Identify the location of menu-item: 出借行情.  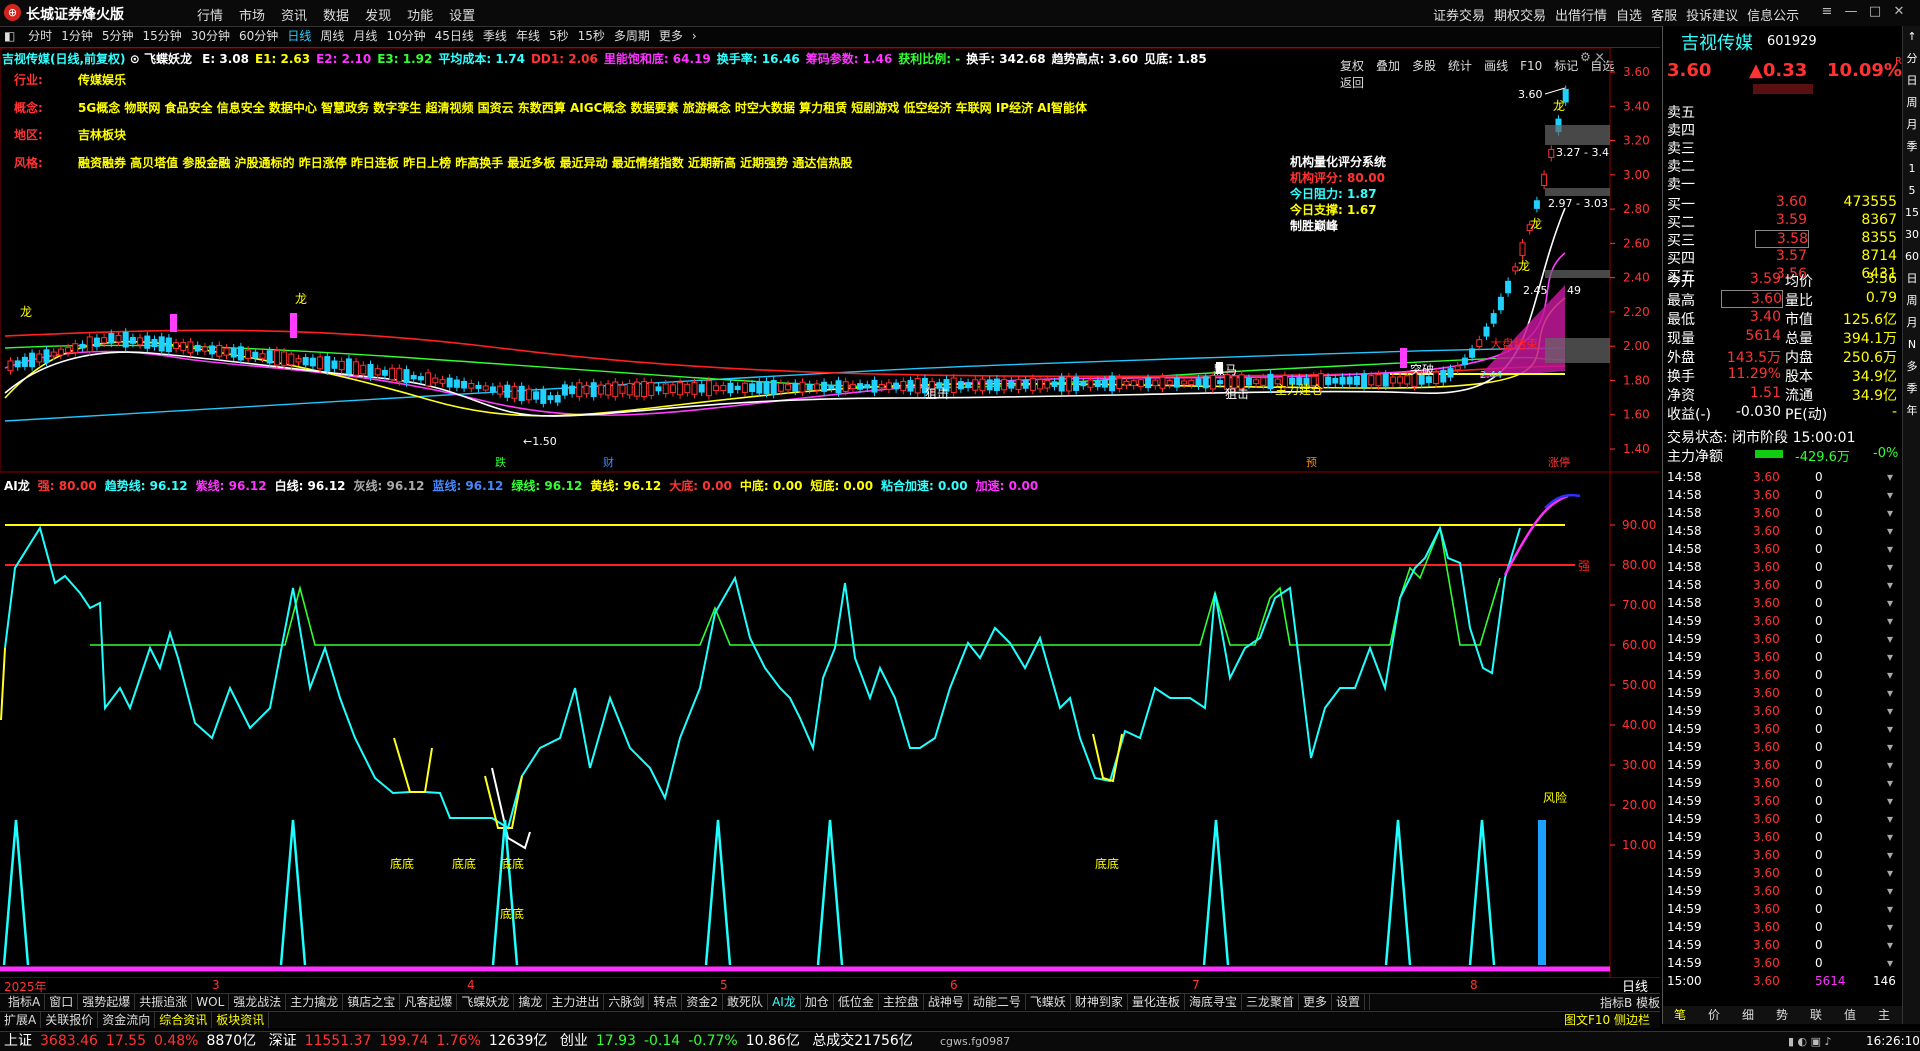
(1581, 14).